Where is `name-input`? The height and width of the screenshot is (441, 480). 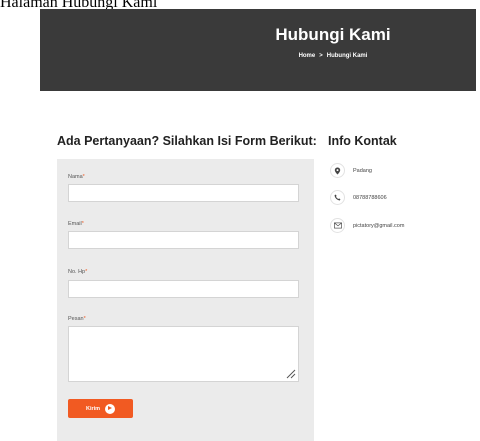
name-input is located at coordinates (183, 193).